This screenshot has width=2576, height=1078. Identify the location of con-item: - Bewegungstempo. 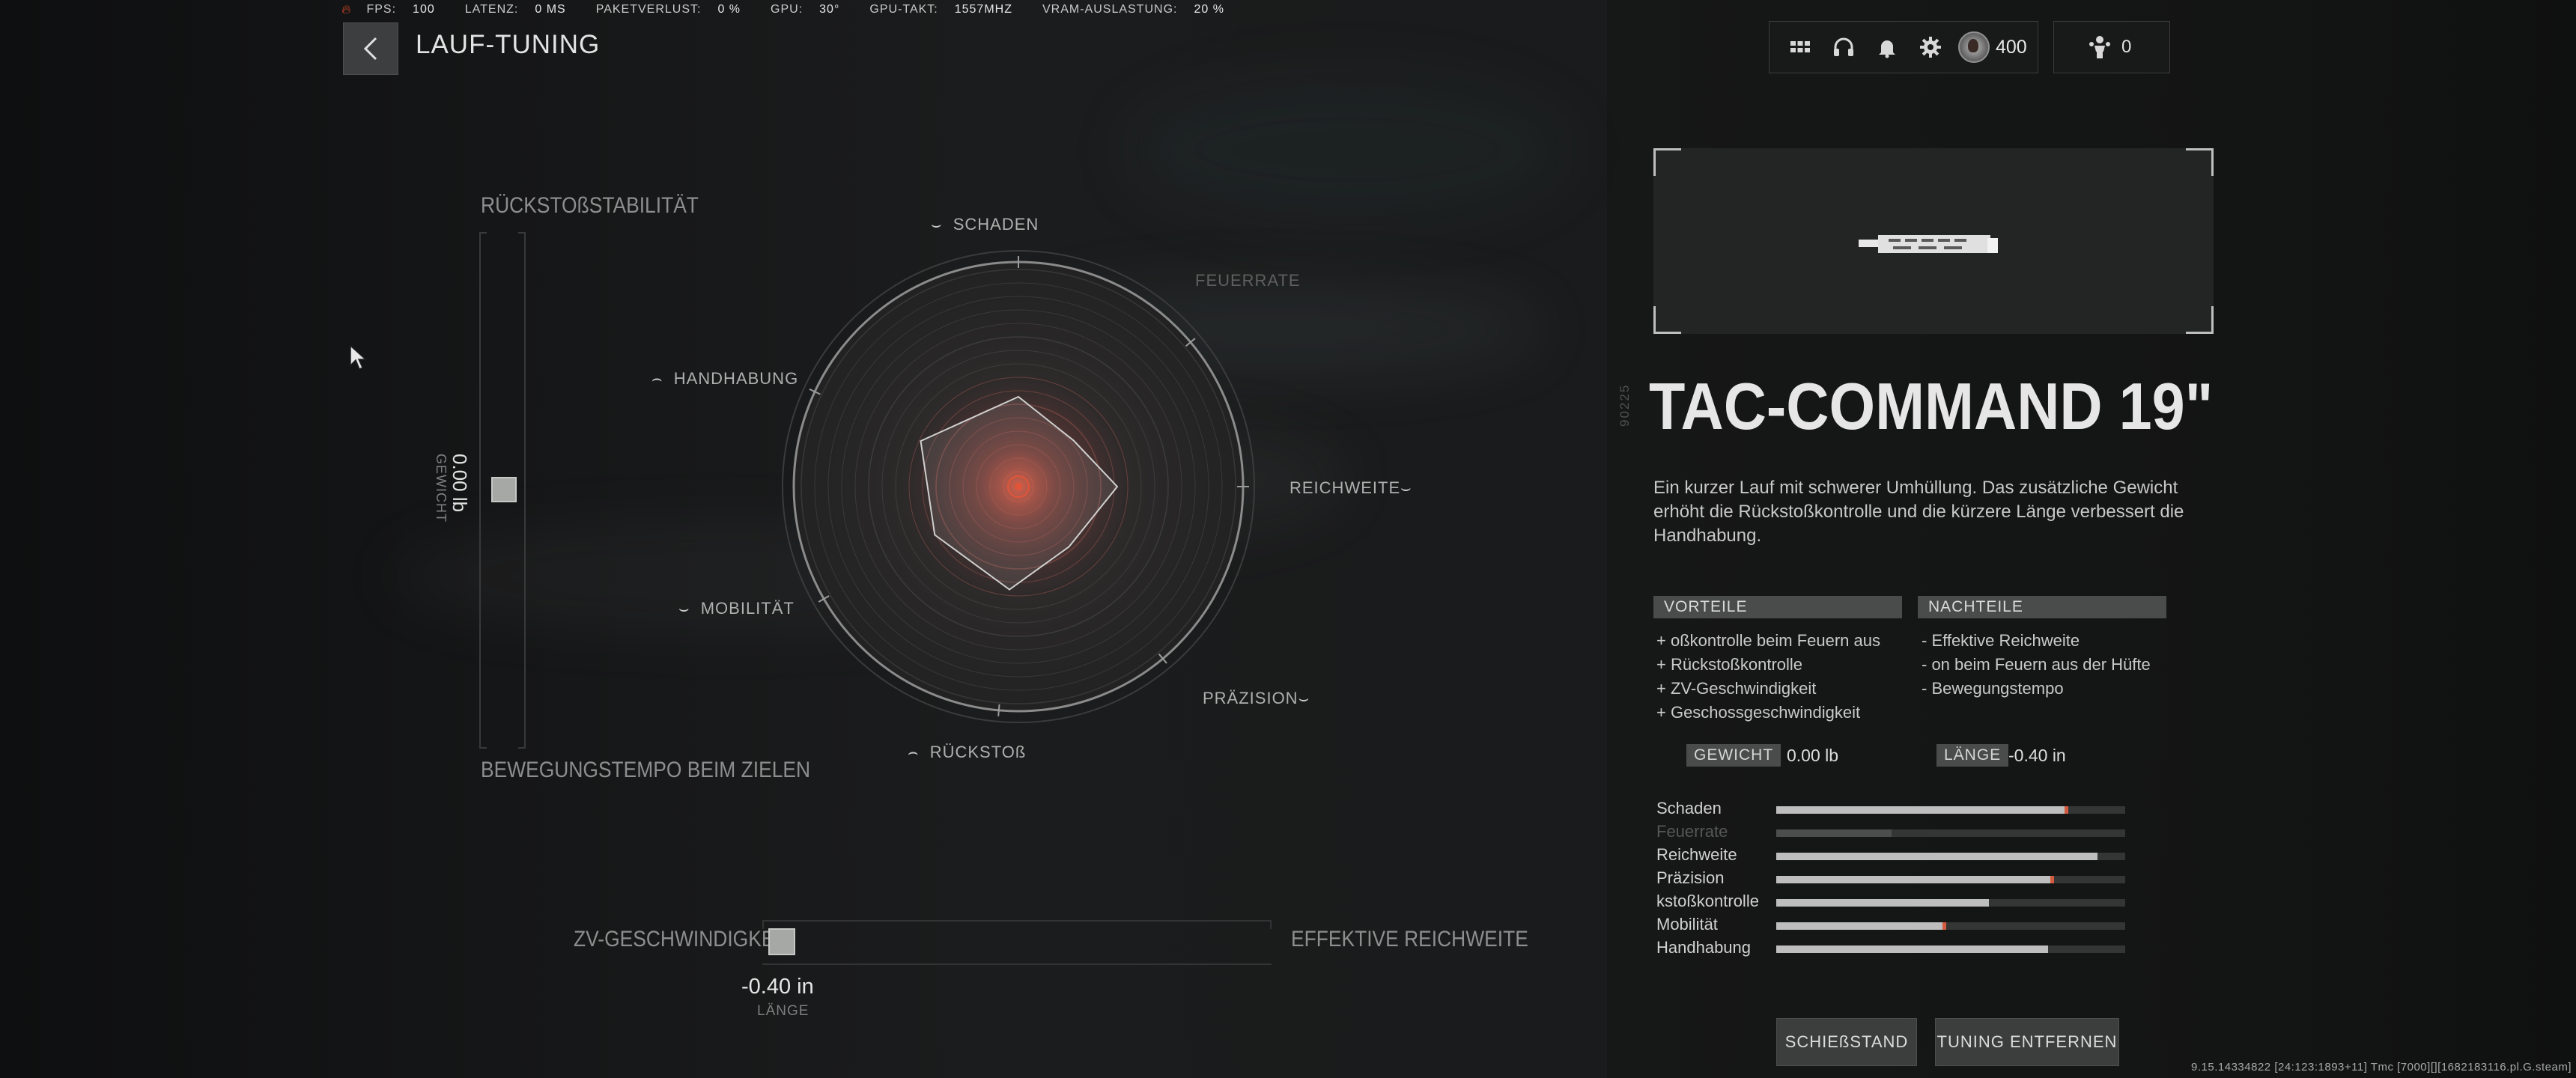
(1993, 688).